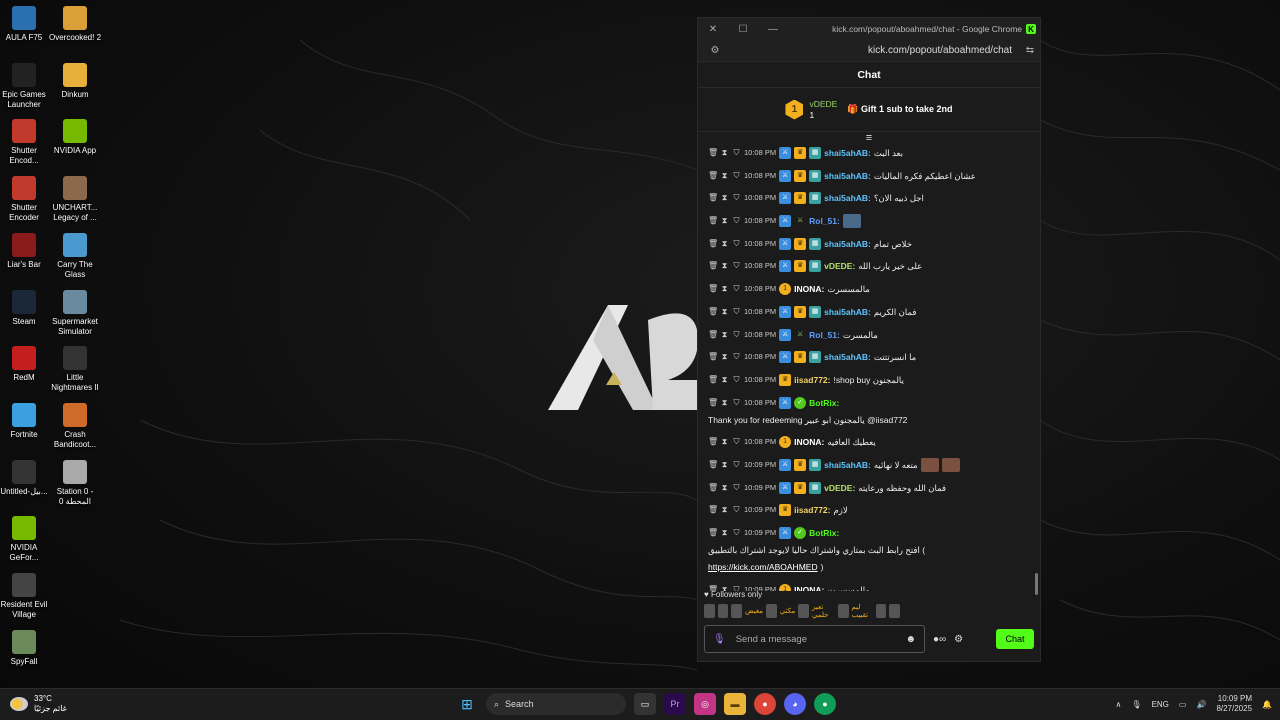  I want to click on chrome-icon: ●, so click(765, 704).